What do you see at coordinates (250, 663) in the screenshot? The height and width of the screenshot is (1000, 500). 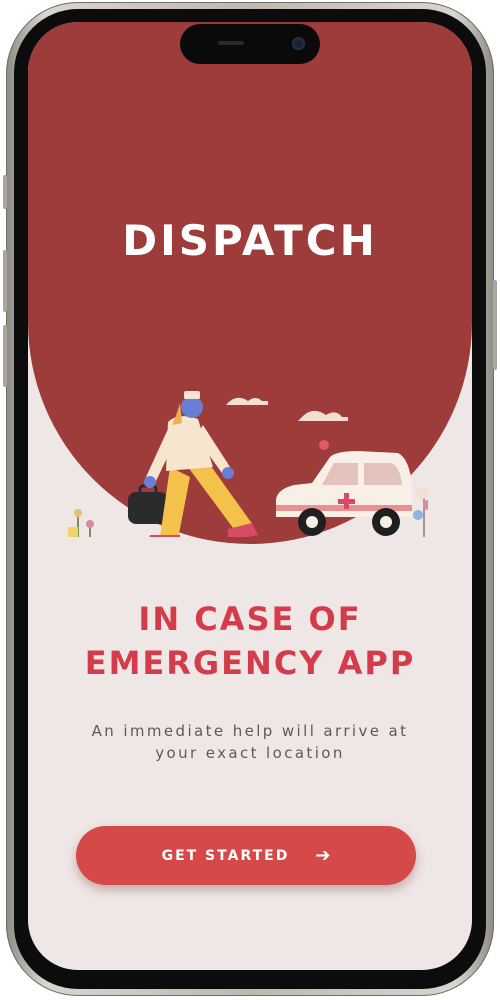 I see `headline-line: EMERGENCY APP` at bounding box center [250, 663].